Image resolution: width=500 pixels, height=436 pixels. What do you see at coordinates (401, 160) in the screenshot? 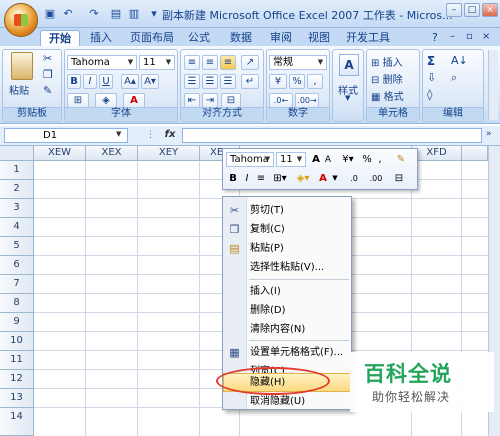
I see `mini-format-painter-icon: ✎` at bounding box center [401, 160].